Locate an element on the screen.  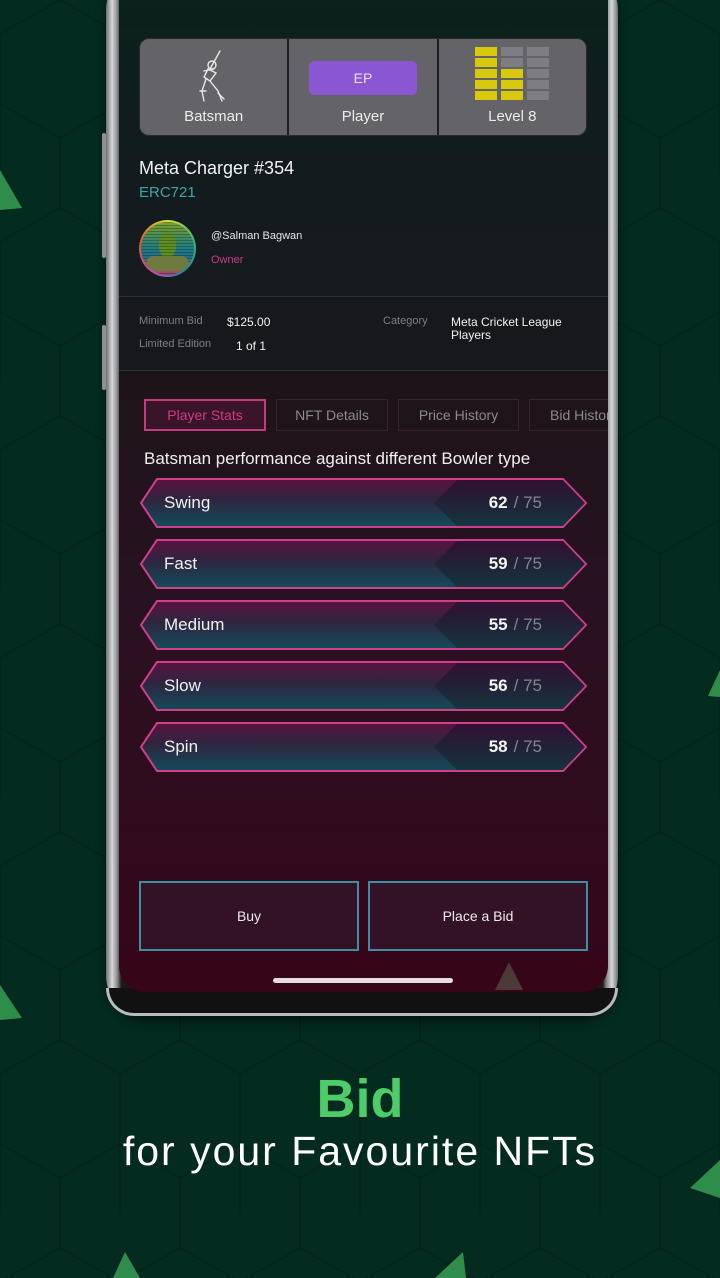
tab-price-history: Price History is located at coordinates (458, 415).